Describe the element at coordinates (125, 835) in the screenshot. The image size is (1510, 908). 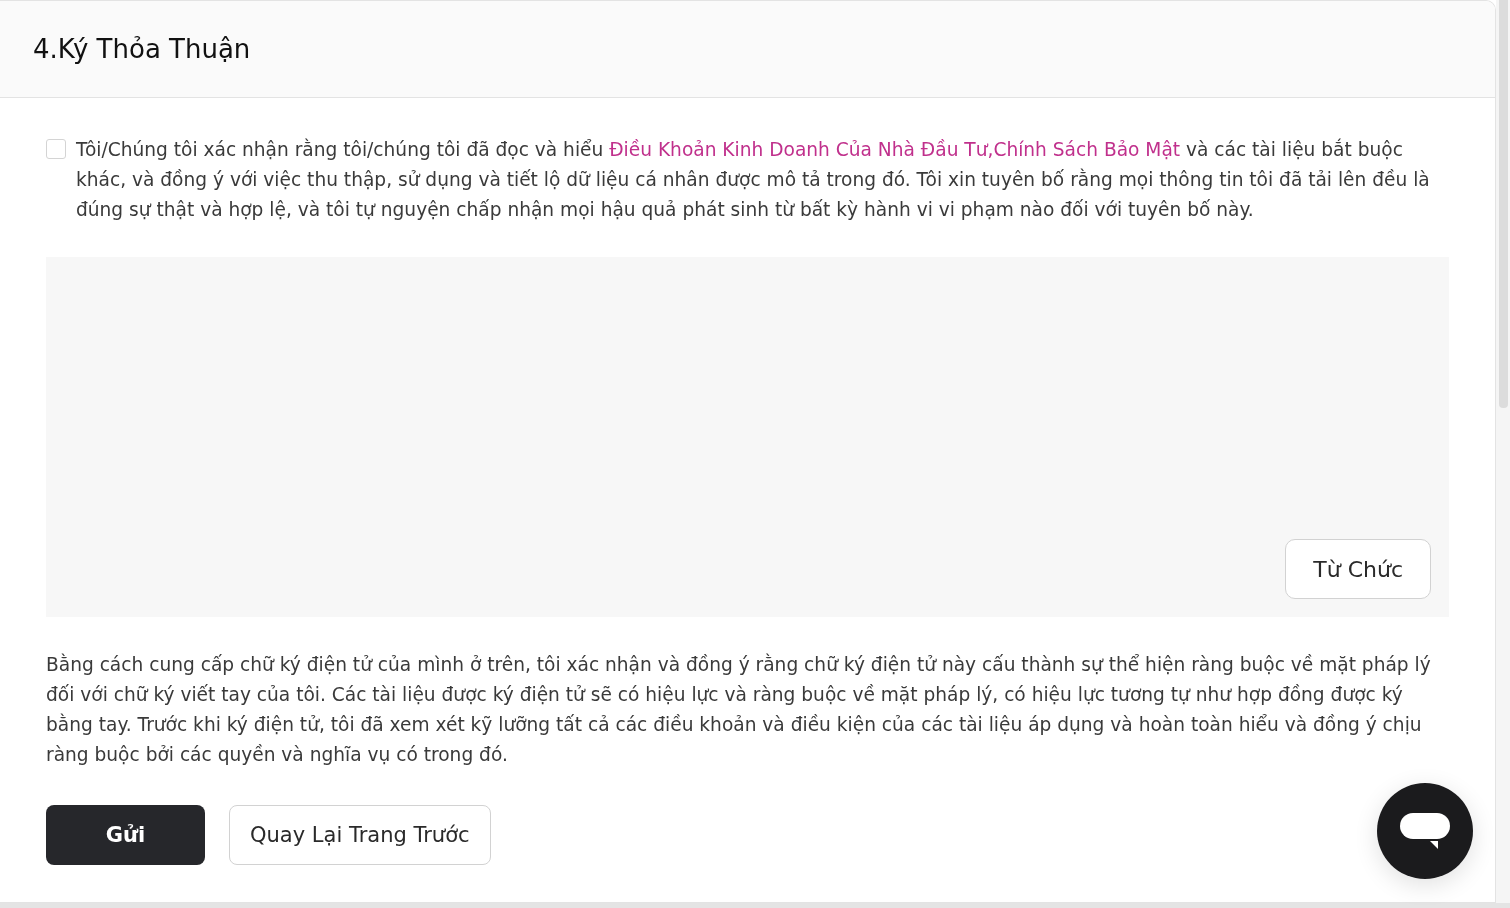
I see `submit-button: Gửi` at that location.